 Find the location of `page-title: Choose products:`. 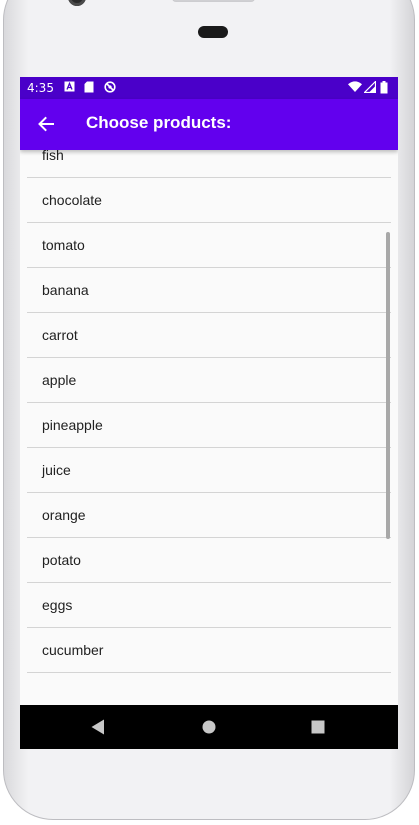

page-title: Choose products: is located at coordinates (159, 122).